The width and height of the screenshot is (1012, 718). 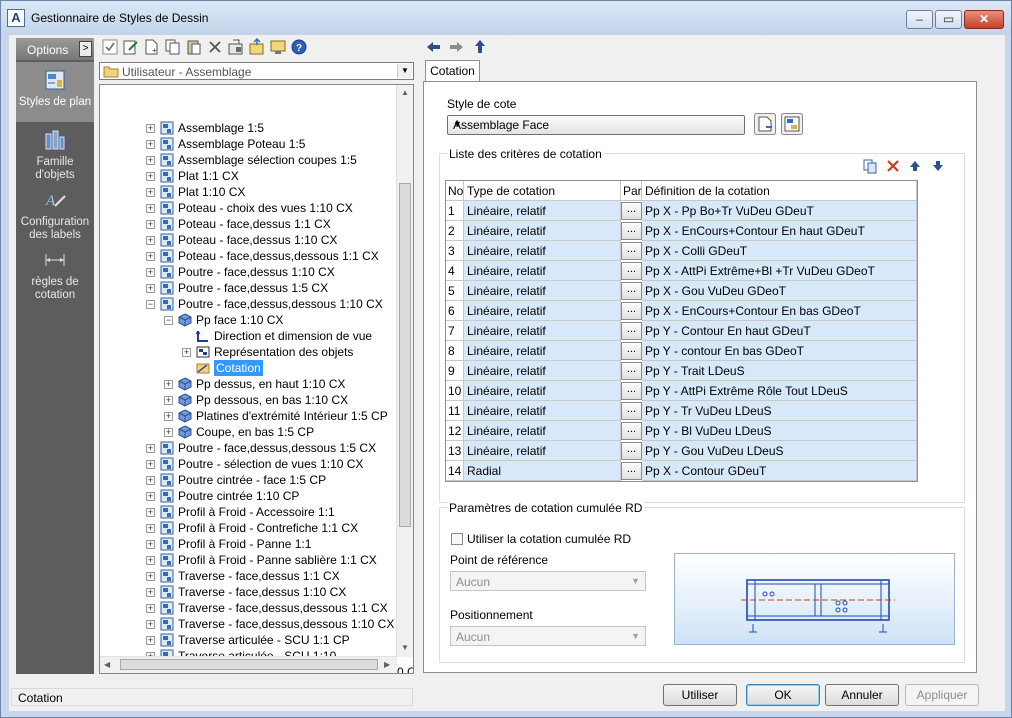 What do you see at coordinates (85, 49) in the screenshot?
I see `options-toggle-button: >` at bounding box center [85, 49].